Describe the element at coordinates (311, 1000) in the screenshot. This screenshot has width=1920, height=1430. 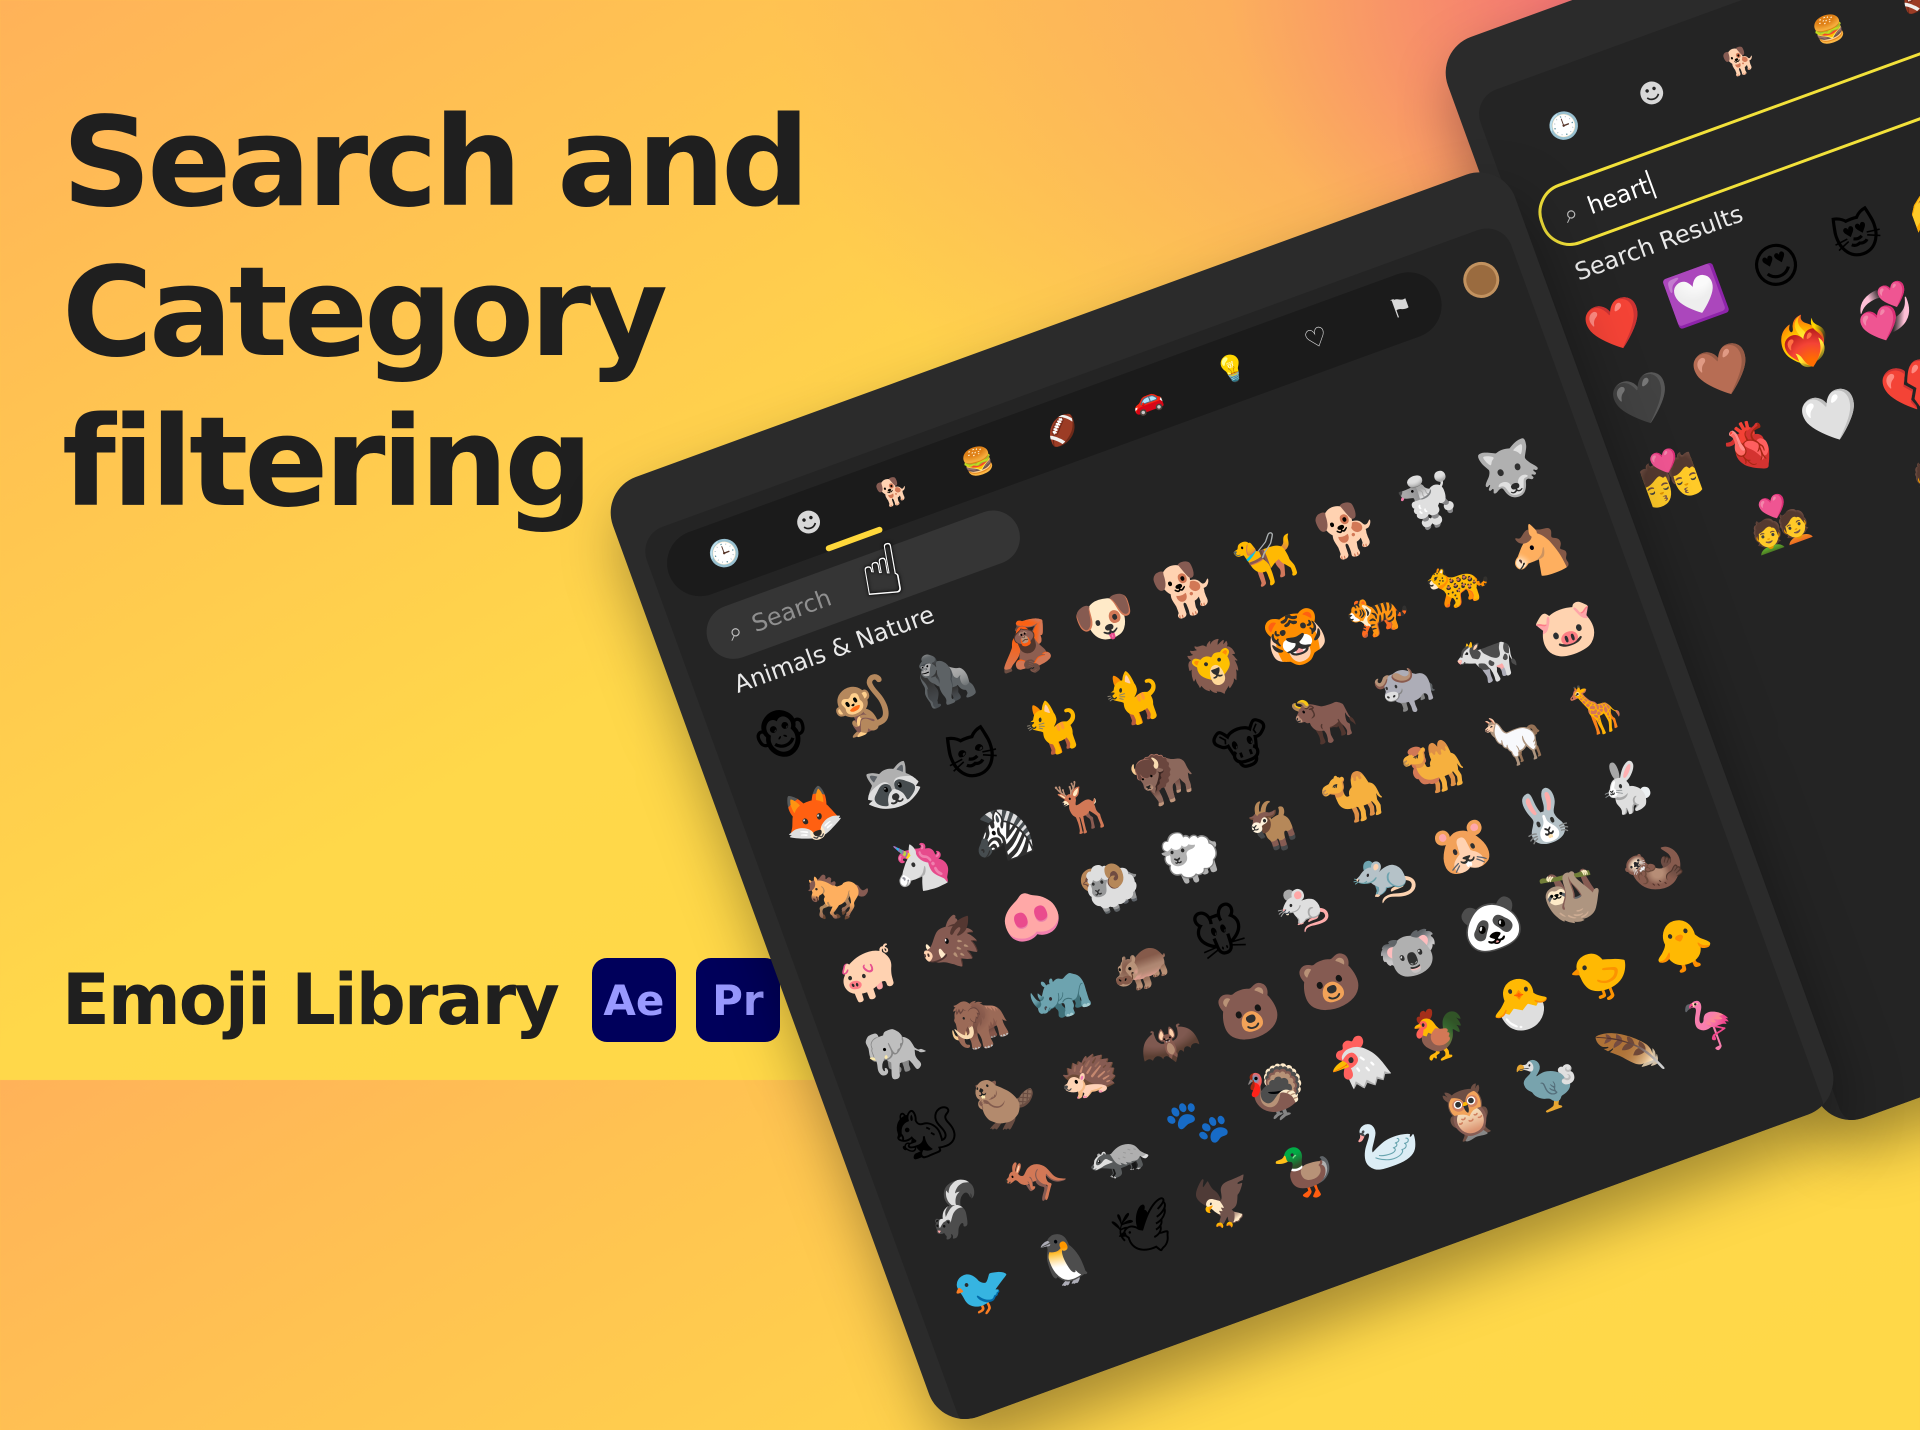
I see `brand-title: Emoji Library` at that location.